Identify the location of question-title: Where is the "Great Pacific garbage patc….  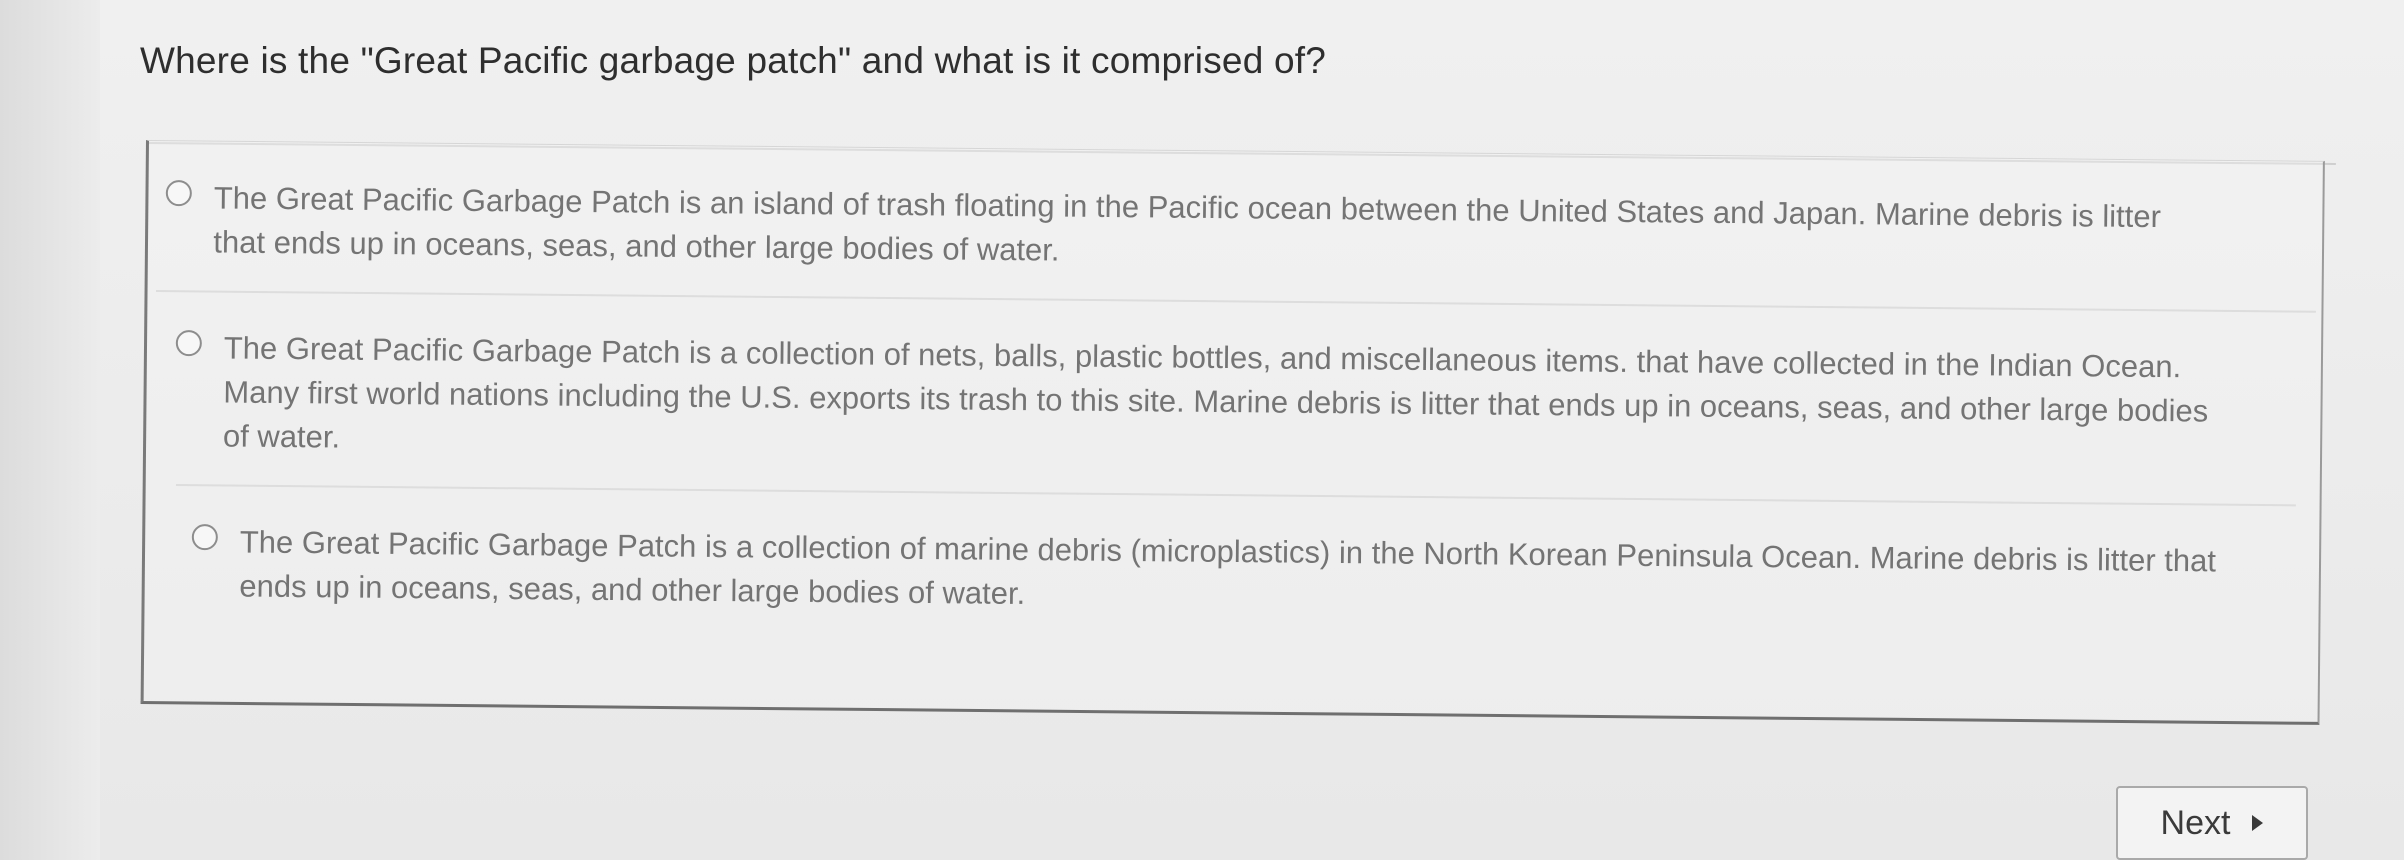
(733, 60).